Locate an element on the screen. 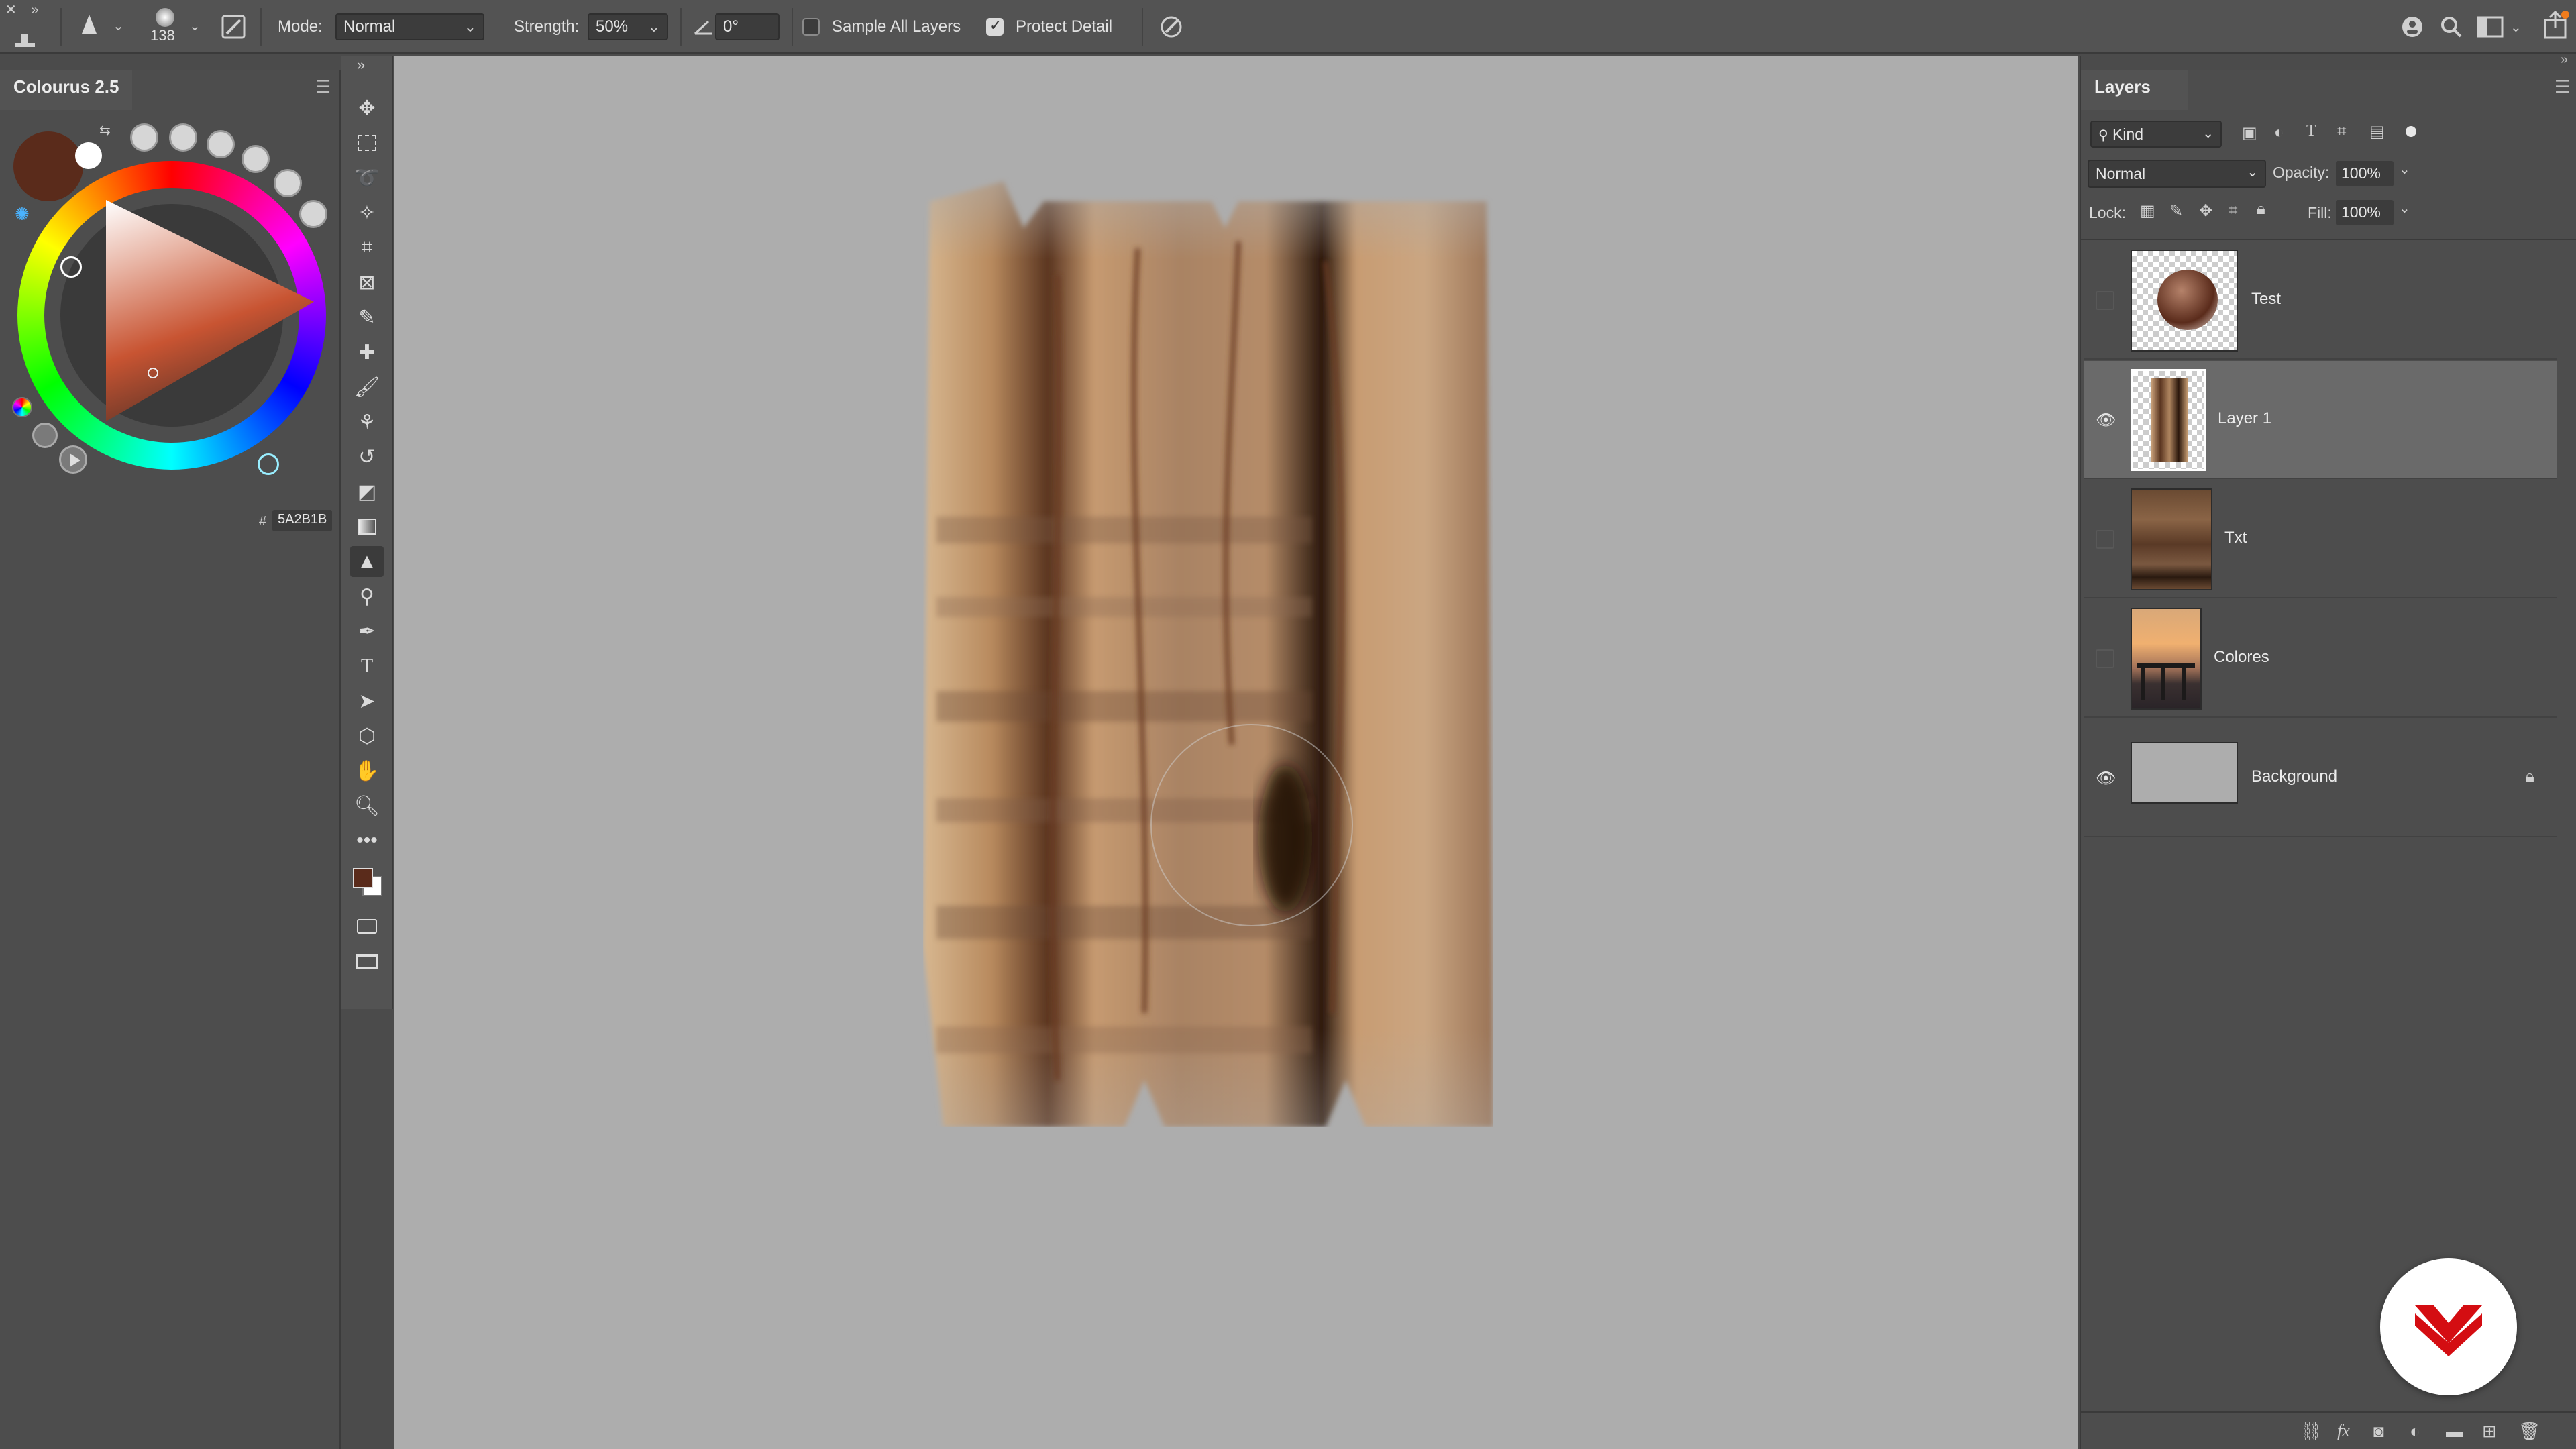 The image size is (2576, 1449). brush-preset-icon is located at coordinates (165, 17).